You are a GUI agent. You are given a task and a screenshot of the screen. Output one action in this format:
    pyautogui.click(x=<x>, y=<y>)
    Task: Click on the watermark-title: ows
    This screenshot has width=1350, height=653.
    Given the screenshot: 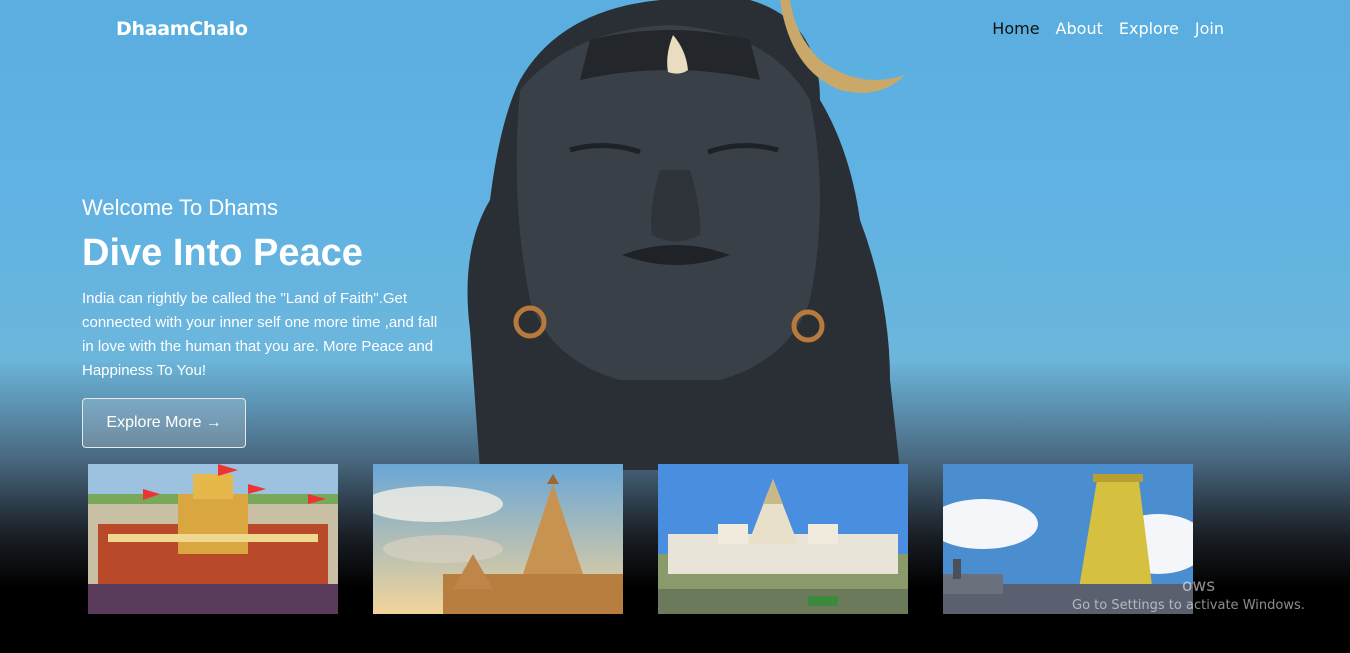 What is the action you would take?
    pyautogui.click(x=1199, y=586)
    